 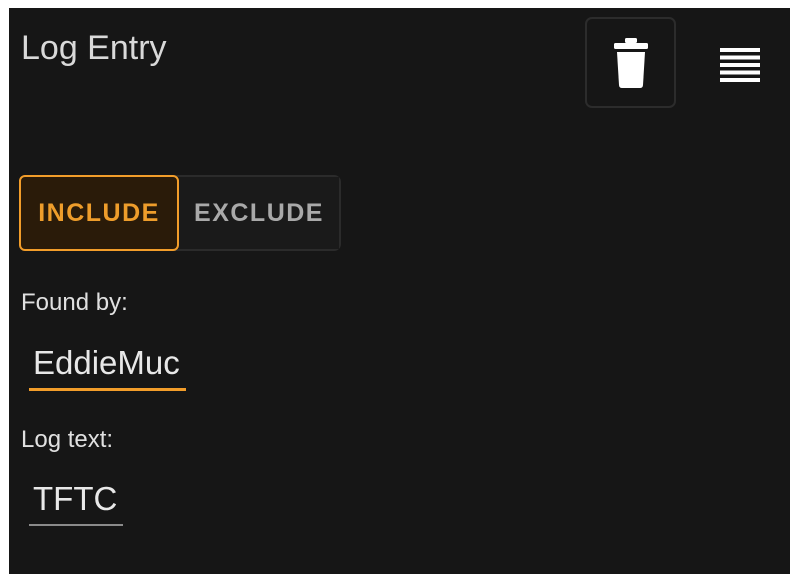 I want to click on delete-button, so click(x=630, y=62).